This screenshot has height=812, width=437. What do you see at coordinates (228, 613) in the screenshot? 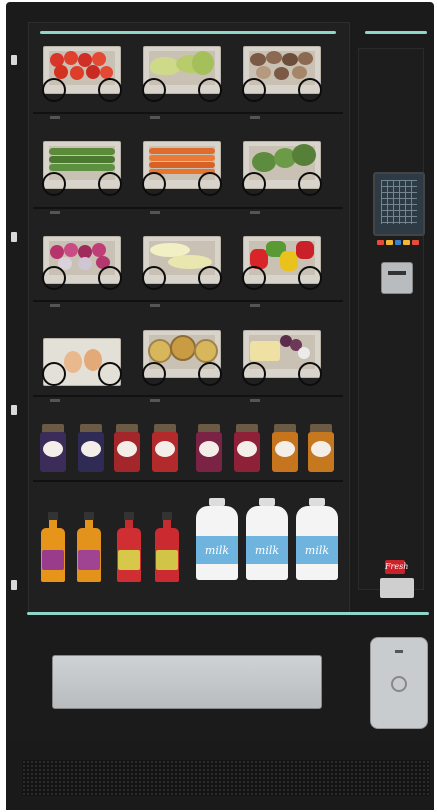
I see `bottom-accent-light` at bounding box center [228, 613].